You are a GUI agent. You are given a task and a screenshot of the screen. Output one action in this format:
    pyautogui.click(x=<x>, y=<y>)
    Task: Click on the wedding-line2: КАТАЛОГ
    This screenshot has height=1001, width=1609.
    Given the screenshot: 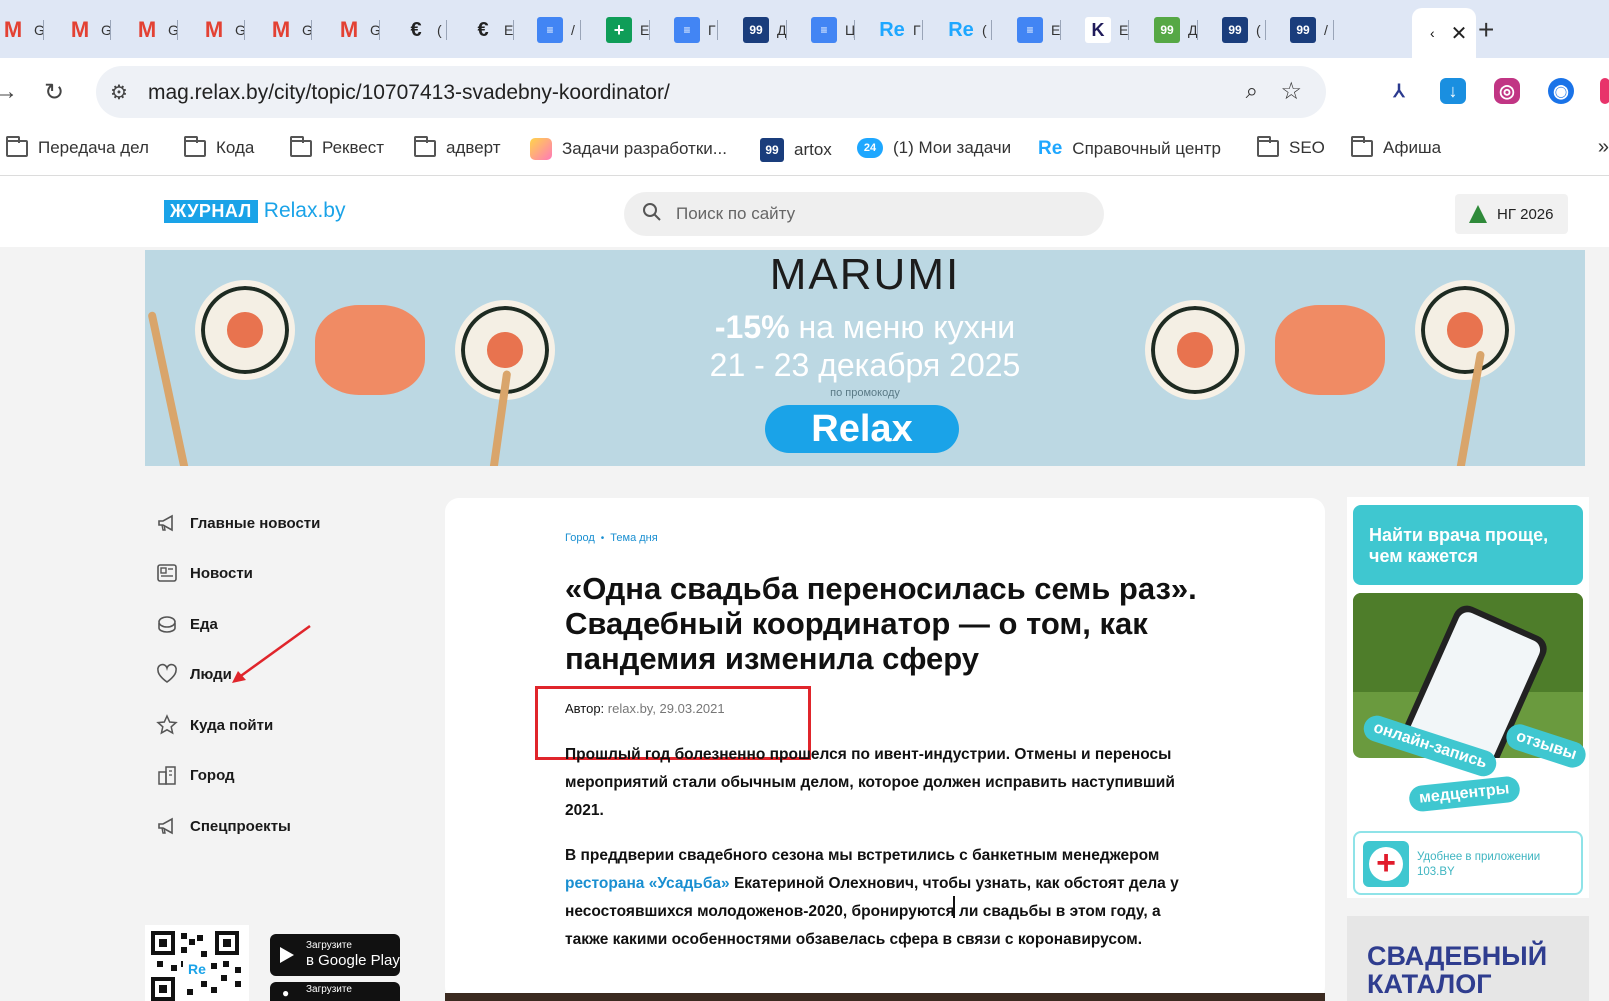 What is the action you would take?
    pyautogui.click(x=1429, y=984)
    